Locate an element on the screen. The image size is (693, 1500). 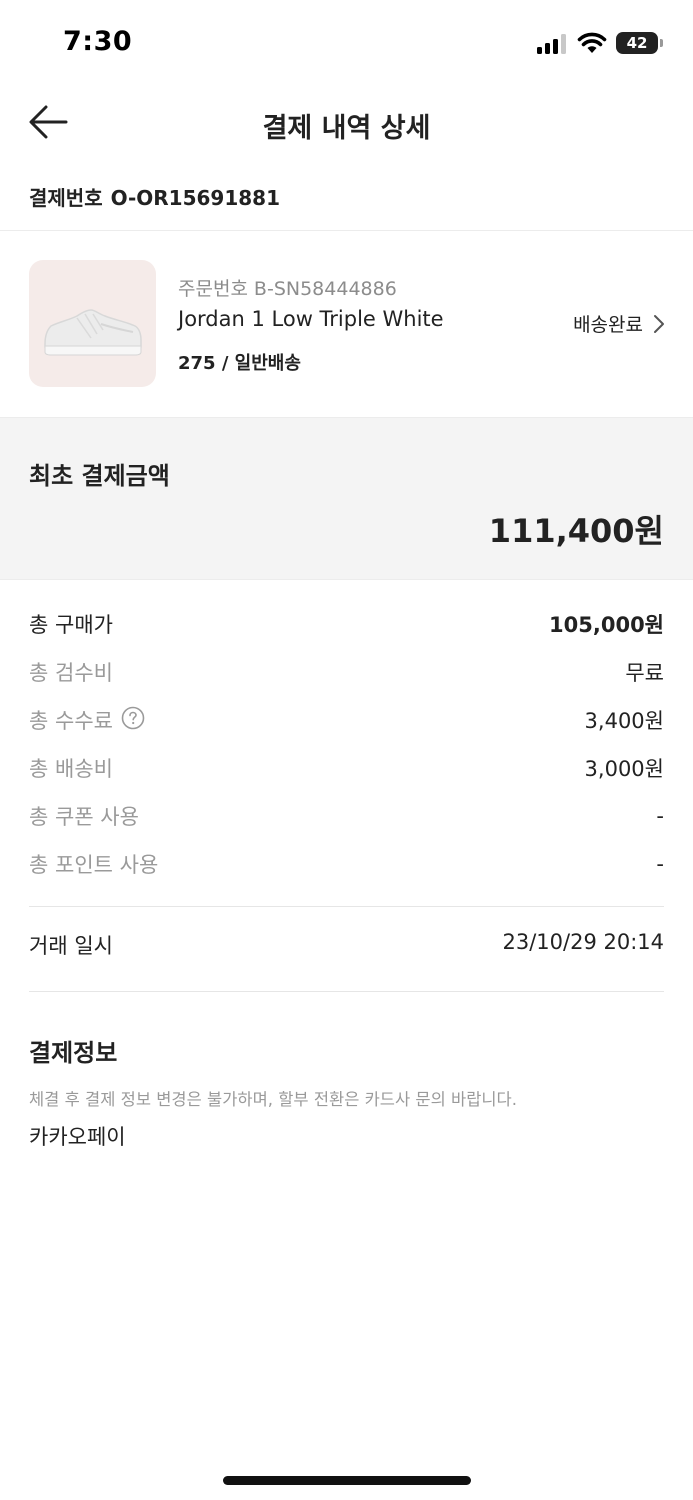
payment-info-title: 결제정보 is located at coordinates (73, 1053).